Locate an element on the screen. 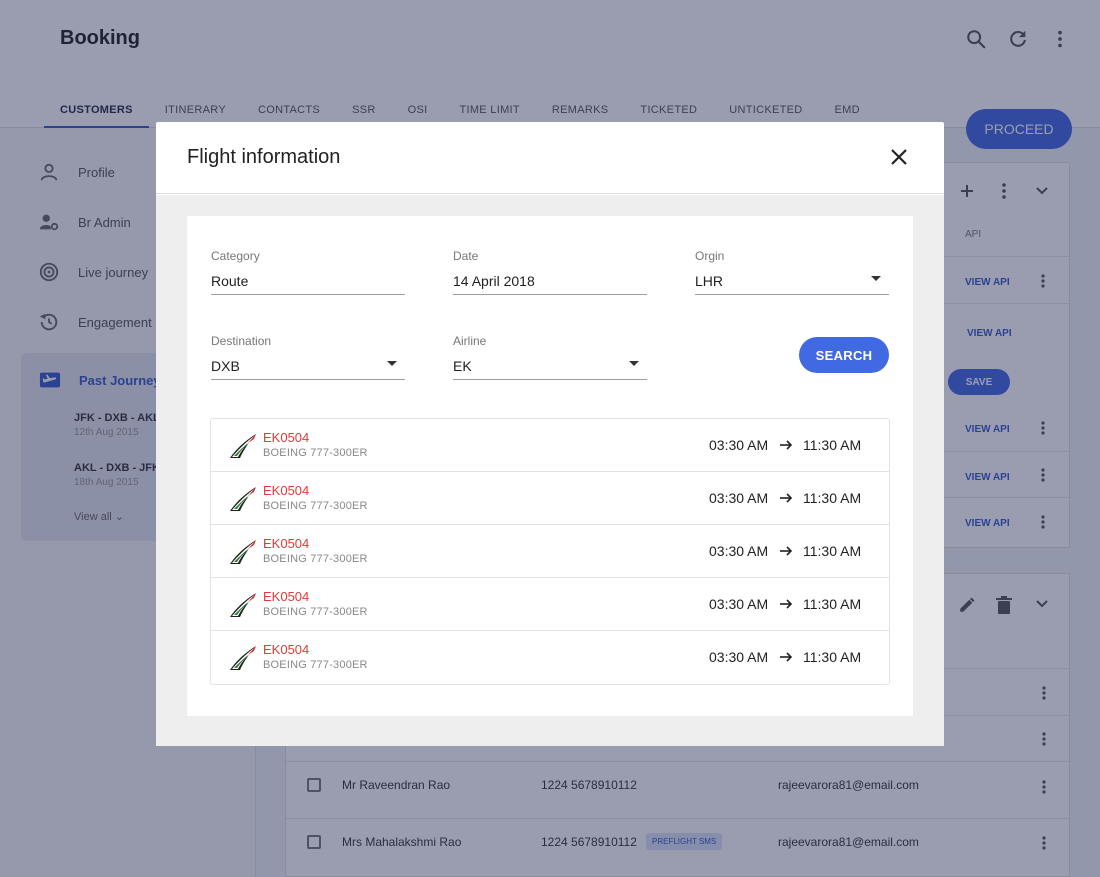 This screenshot has height=877, width=1100. airline-label: Airline is located at coordinates (470, 341).